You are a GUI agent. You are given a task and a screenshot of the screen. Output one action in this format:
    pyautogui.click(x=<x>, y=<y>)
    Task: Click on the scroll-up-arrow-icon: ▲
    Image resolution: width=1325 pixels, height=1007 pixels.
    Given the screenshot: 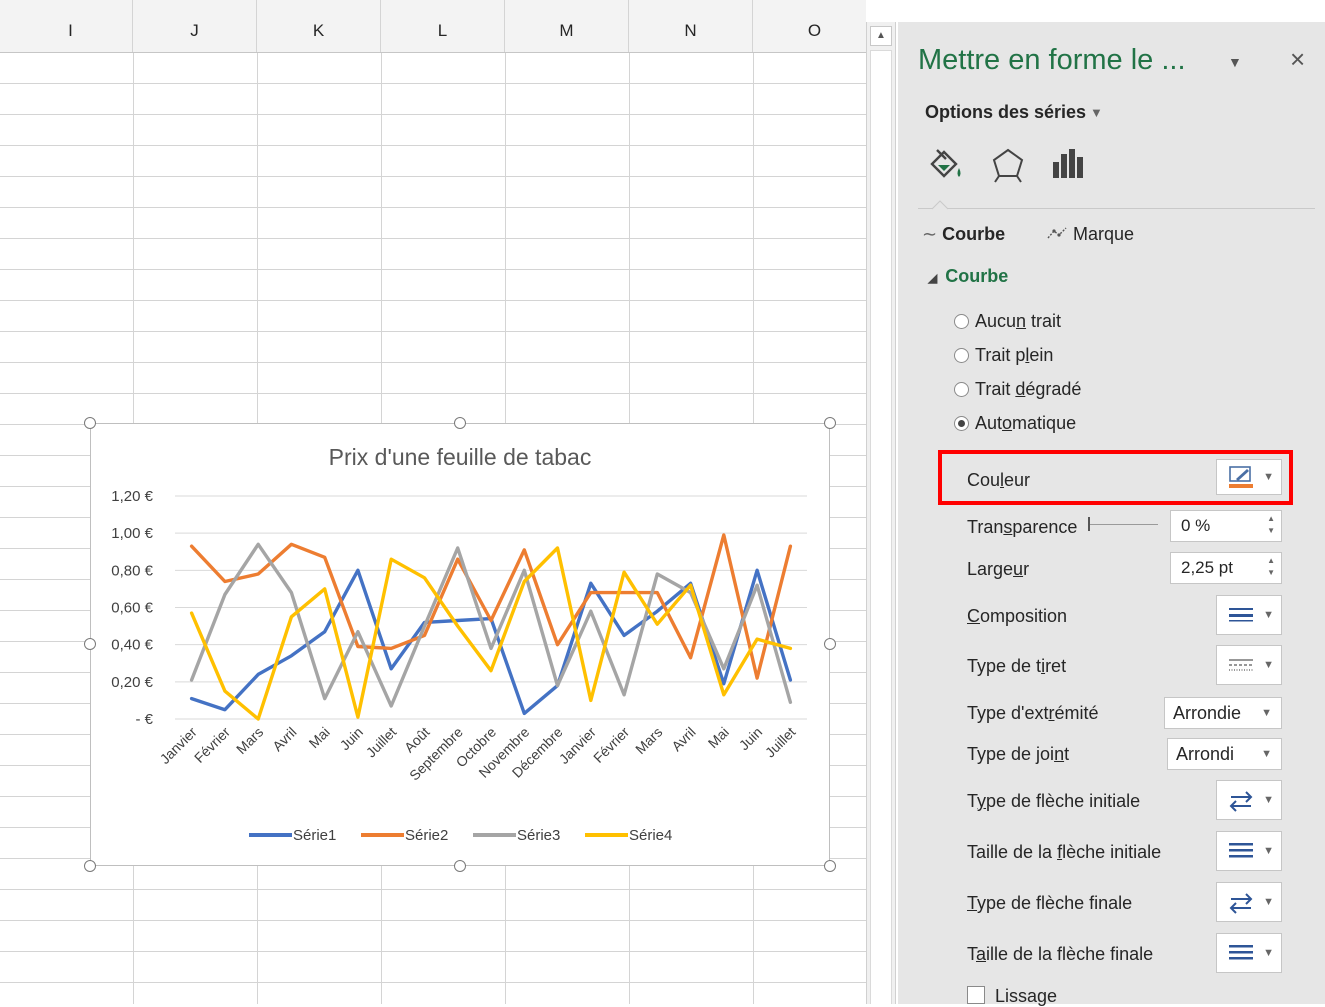 What is the action you would take?
    pyautogui.click(x=881, y=36)
    